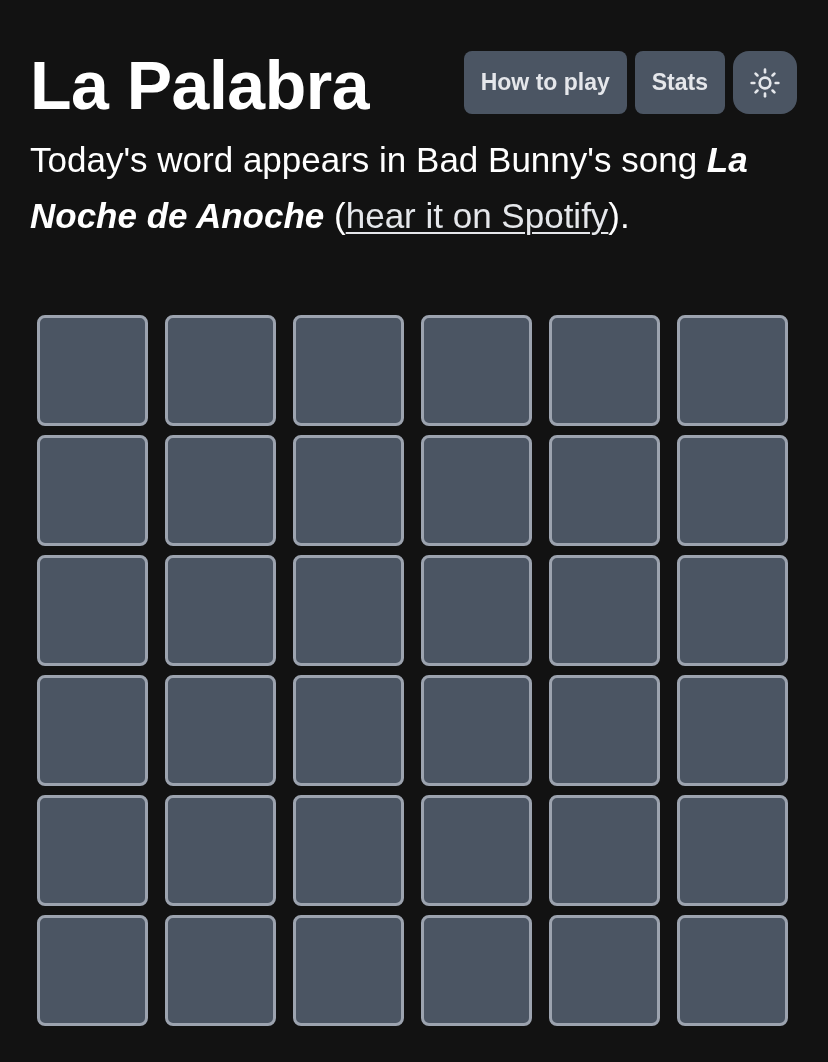 The width and height of the screenshot is (828, 1062). Describe the element at coordinates (679, 82) in the screenshot. I see `stats-button: Stats` at that location.